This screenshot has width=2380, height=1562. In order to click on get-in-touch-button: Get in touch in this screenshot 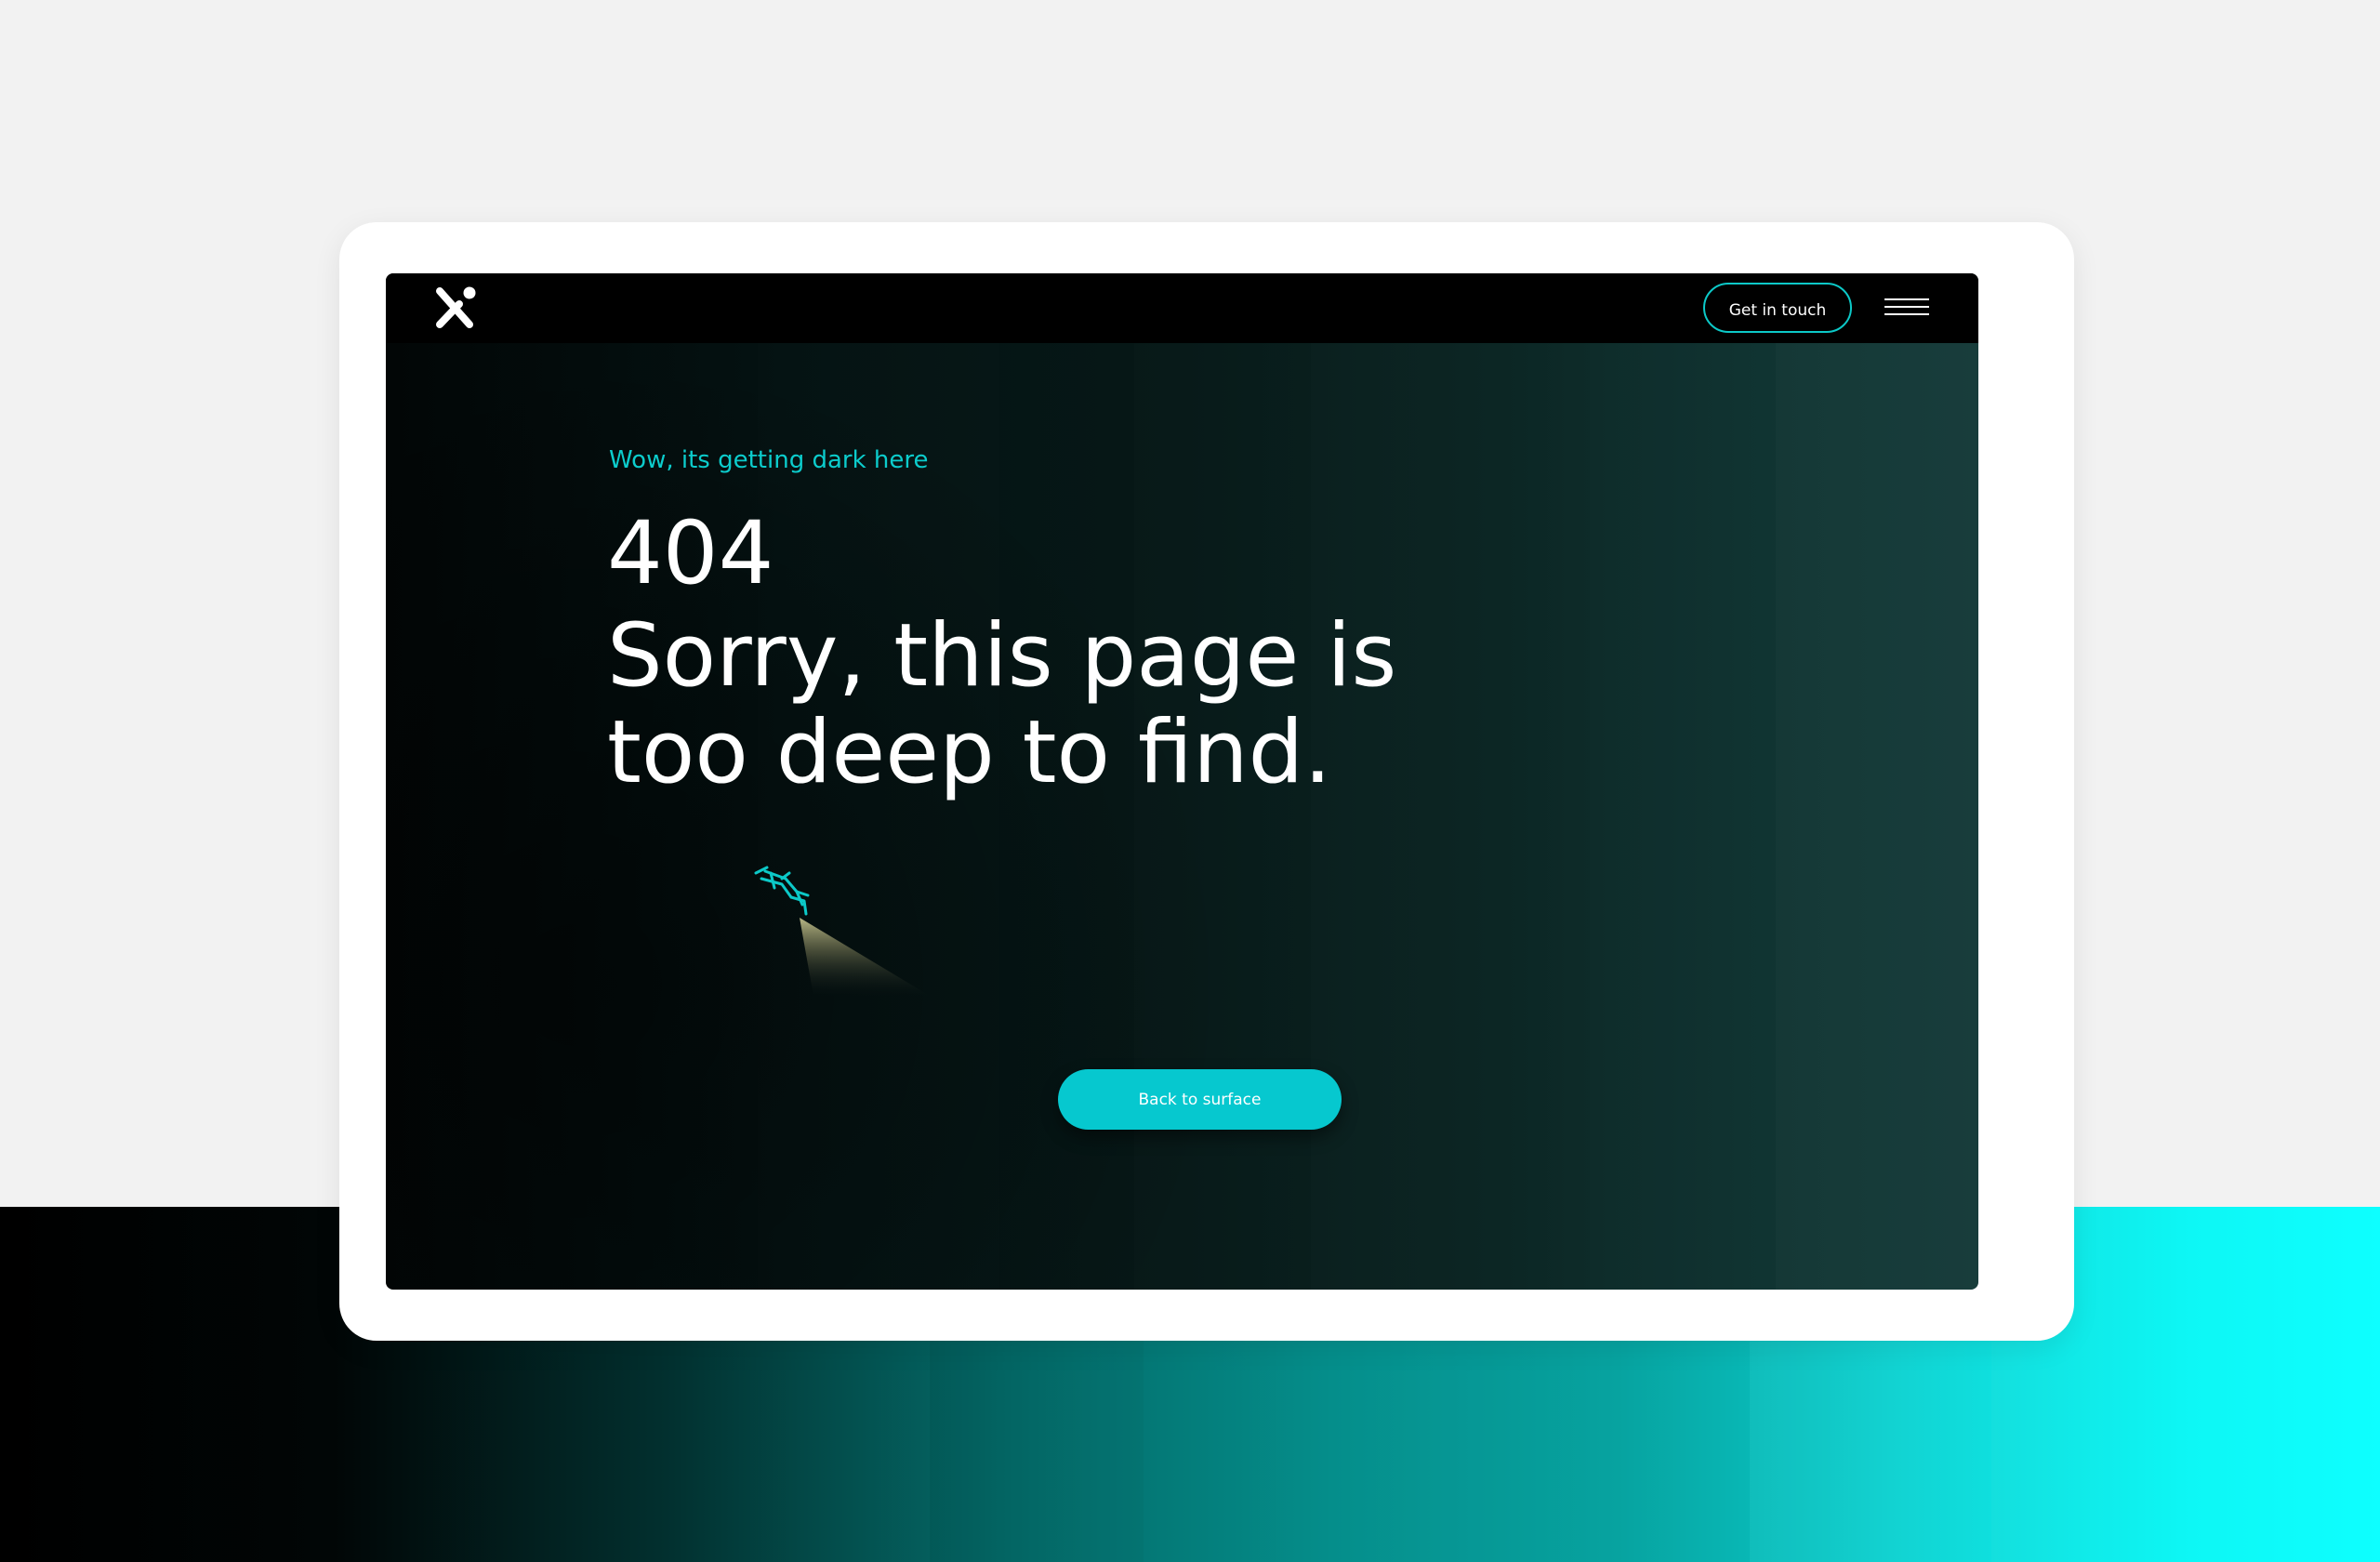, I will do `click(1777, 308)`.